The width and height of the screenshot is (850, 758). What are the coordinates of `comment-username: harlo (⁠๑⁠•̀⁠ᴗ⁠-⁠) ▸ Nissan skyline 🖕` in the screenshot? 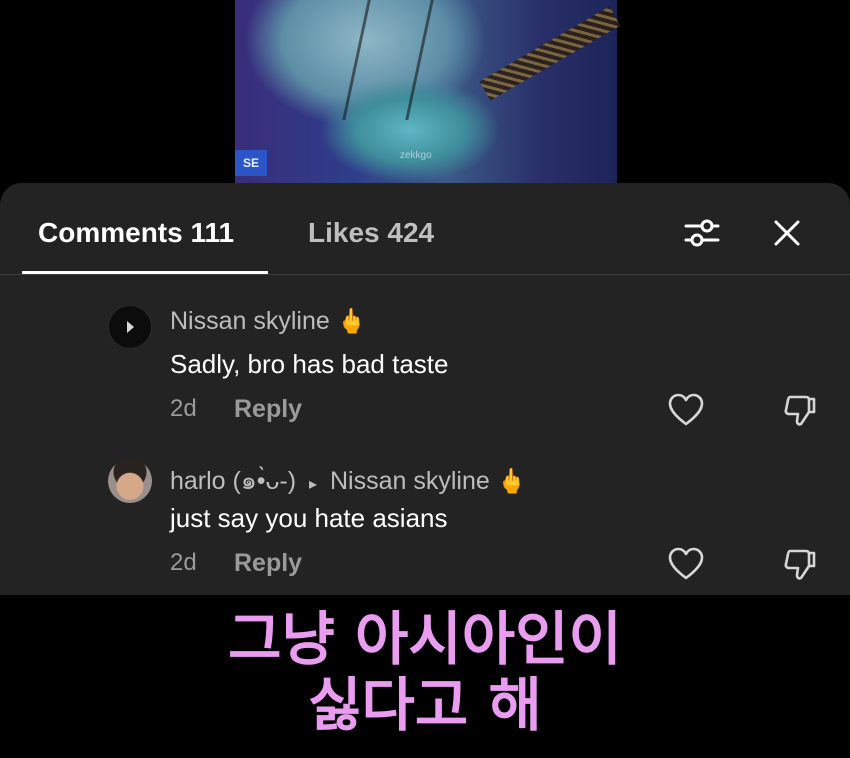 It's located at (348, 481).